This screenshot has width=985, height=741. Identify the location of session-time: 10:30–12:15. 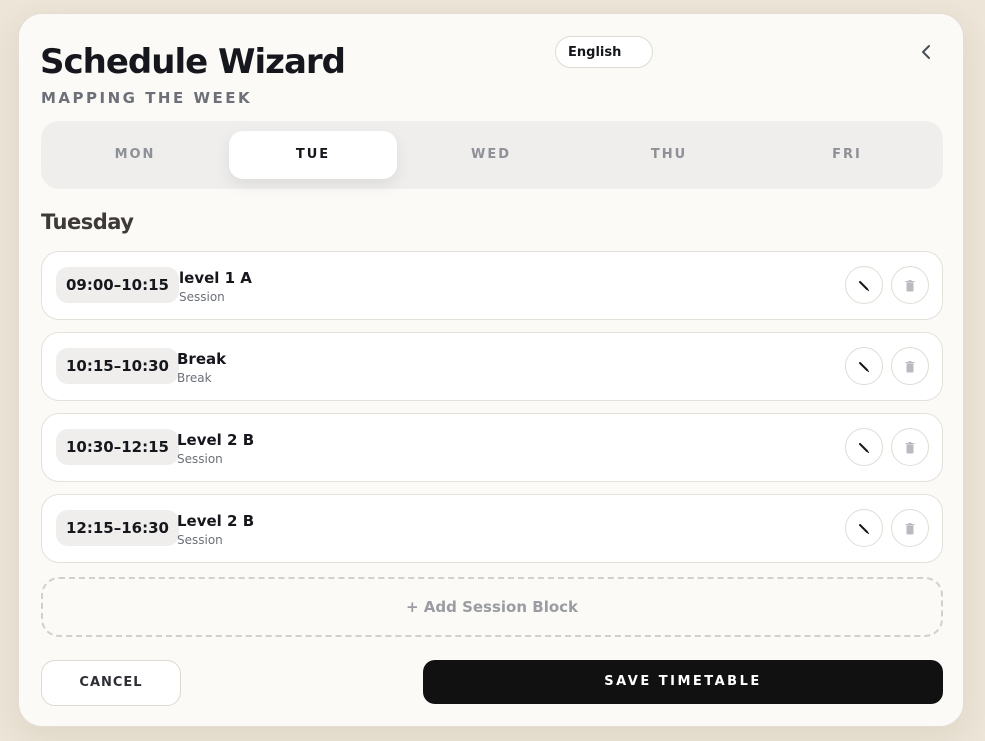
(117, 447).